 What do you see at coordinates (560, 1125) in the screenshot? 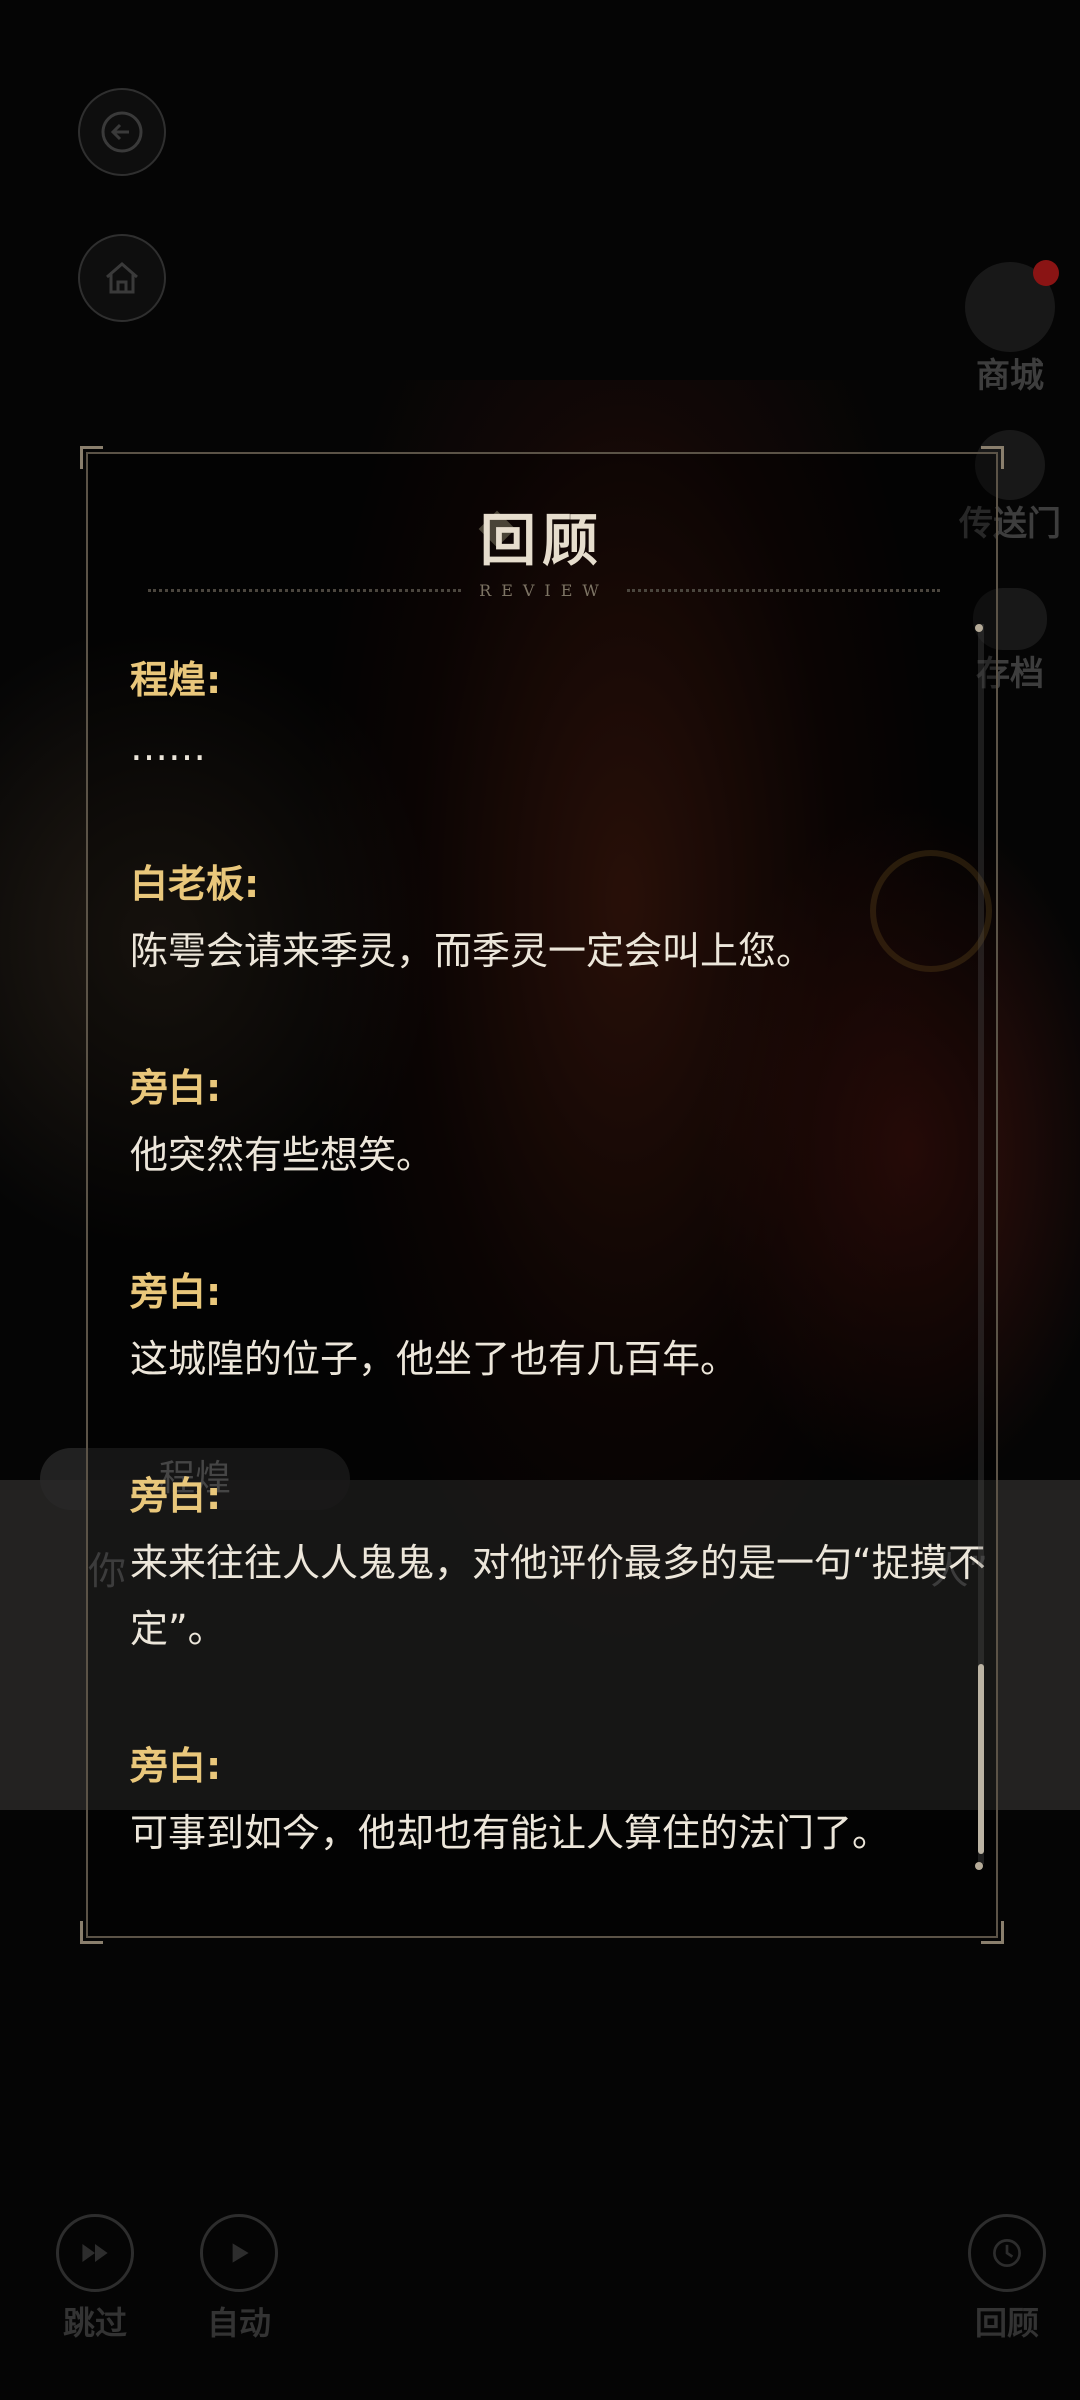
I see `review-entry: 旁白: 他突然有些想笑。` at bounding box center [560, 1125].